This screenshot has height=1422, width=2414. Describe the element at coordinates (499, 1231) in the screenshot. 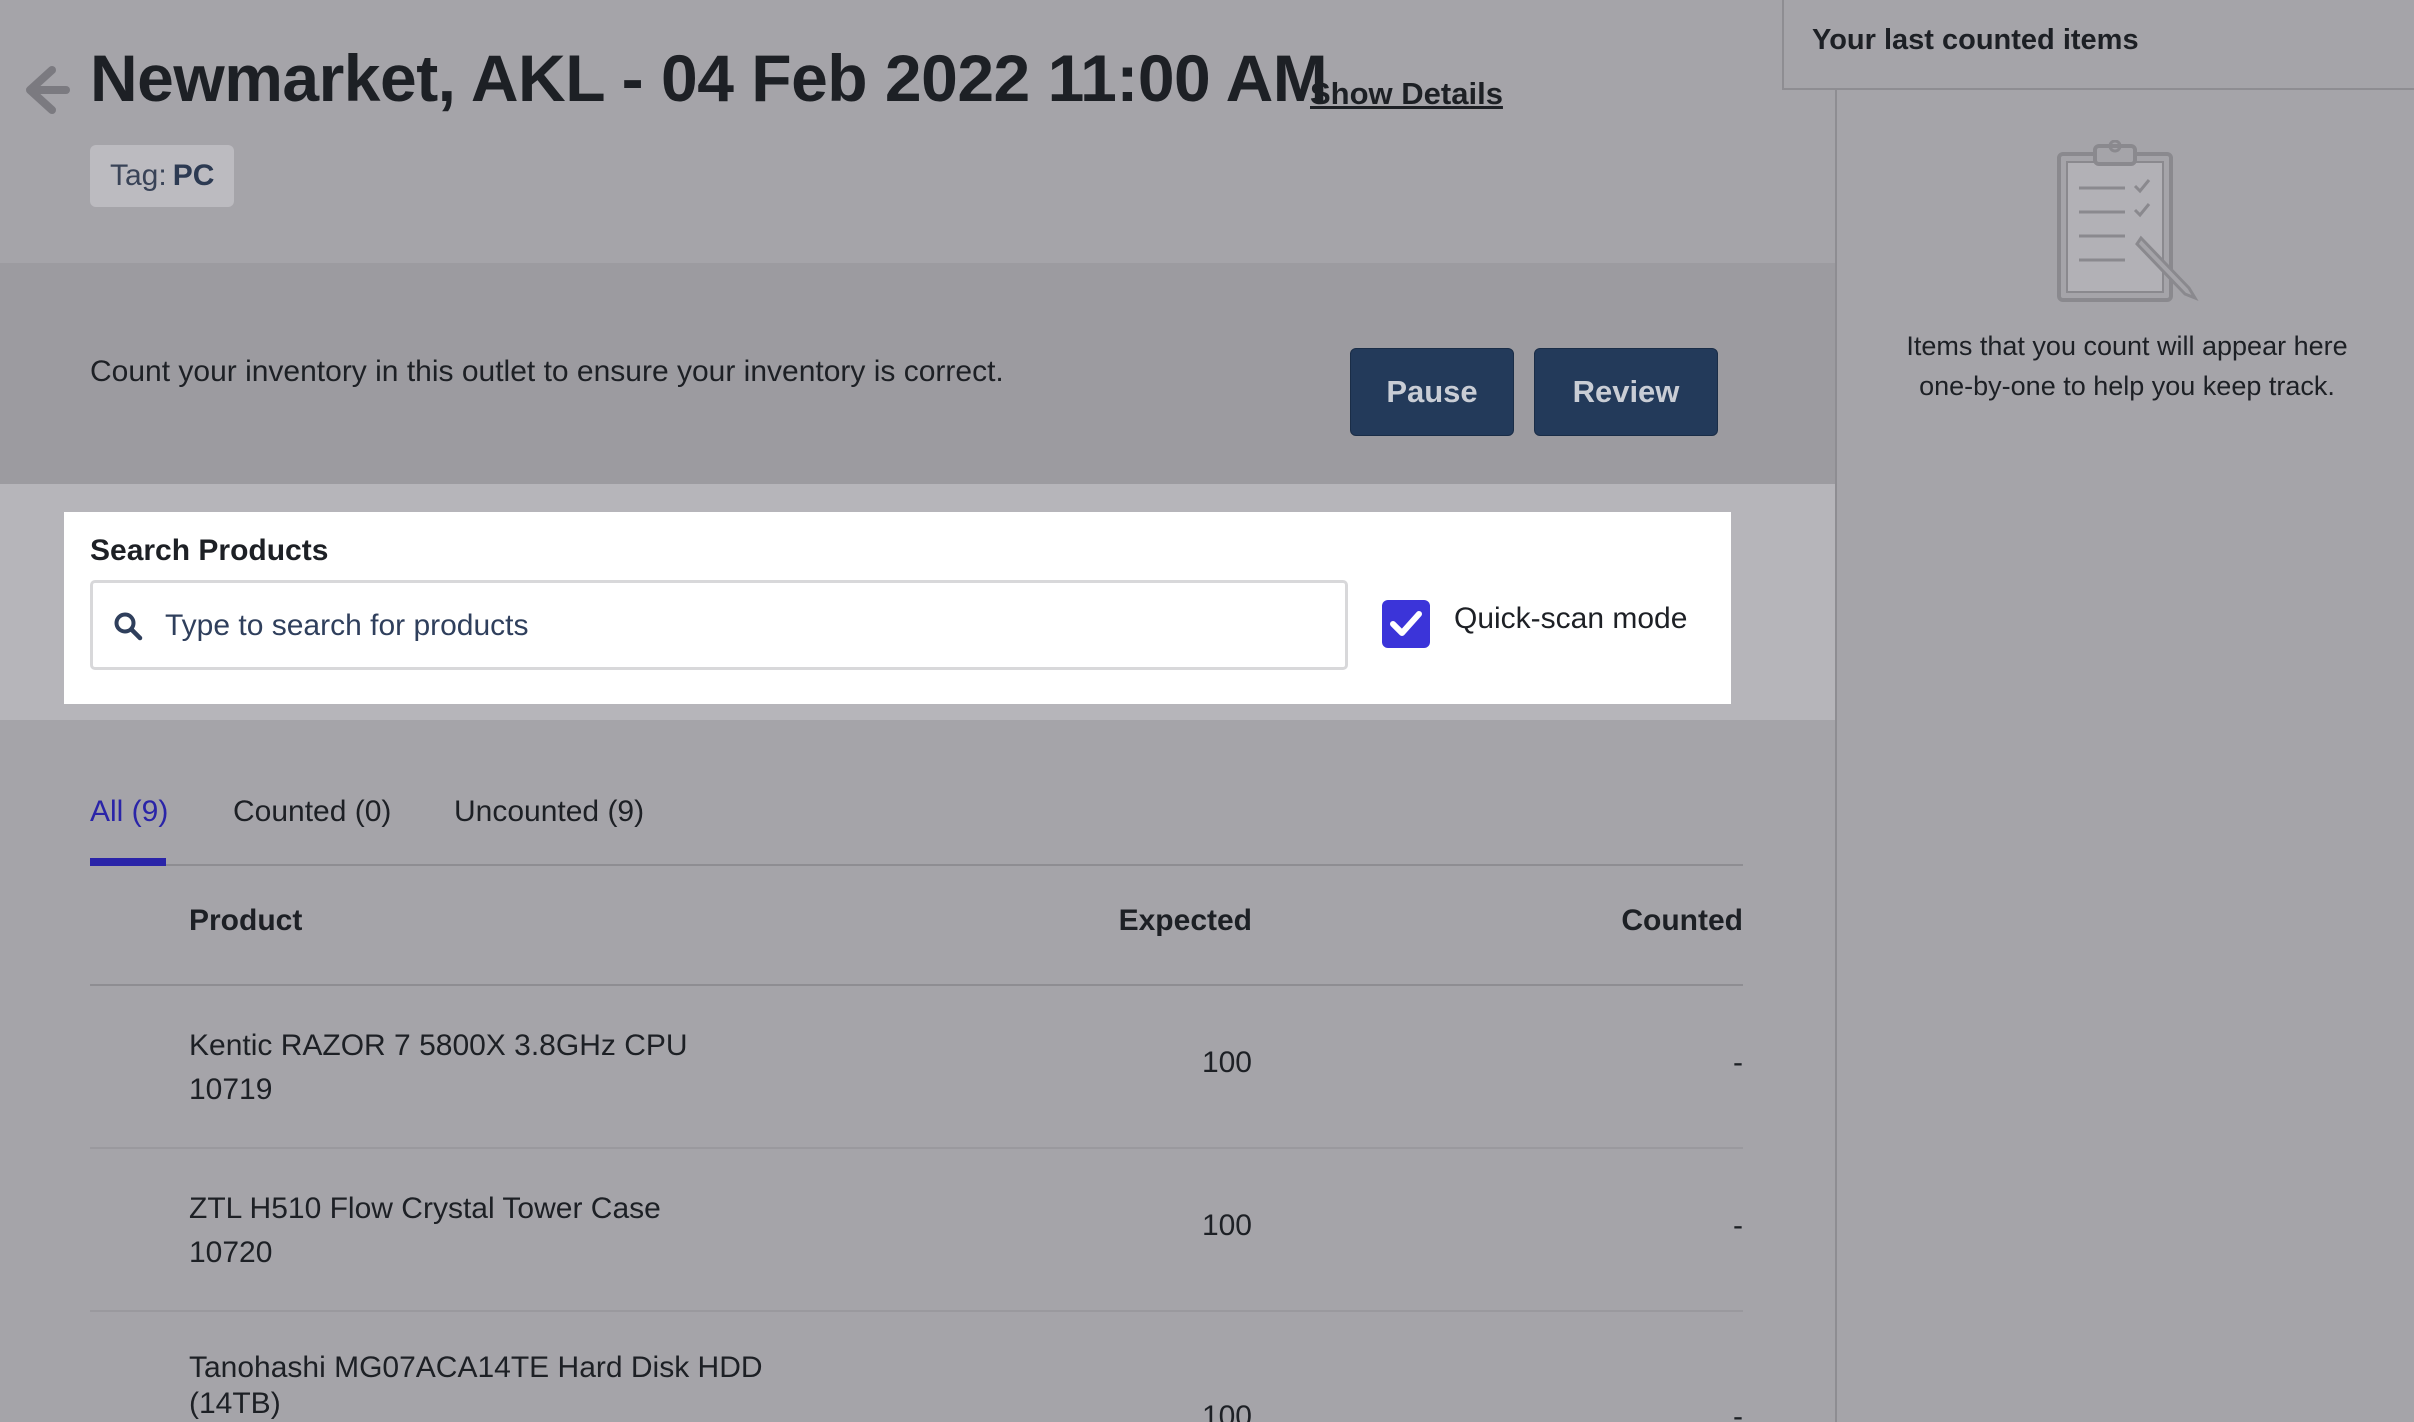

I see `product-cell: ZTL H510 Flow Crystal Tower Case 10720` at that location.